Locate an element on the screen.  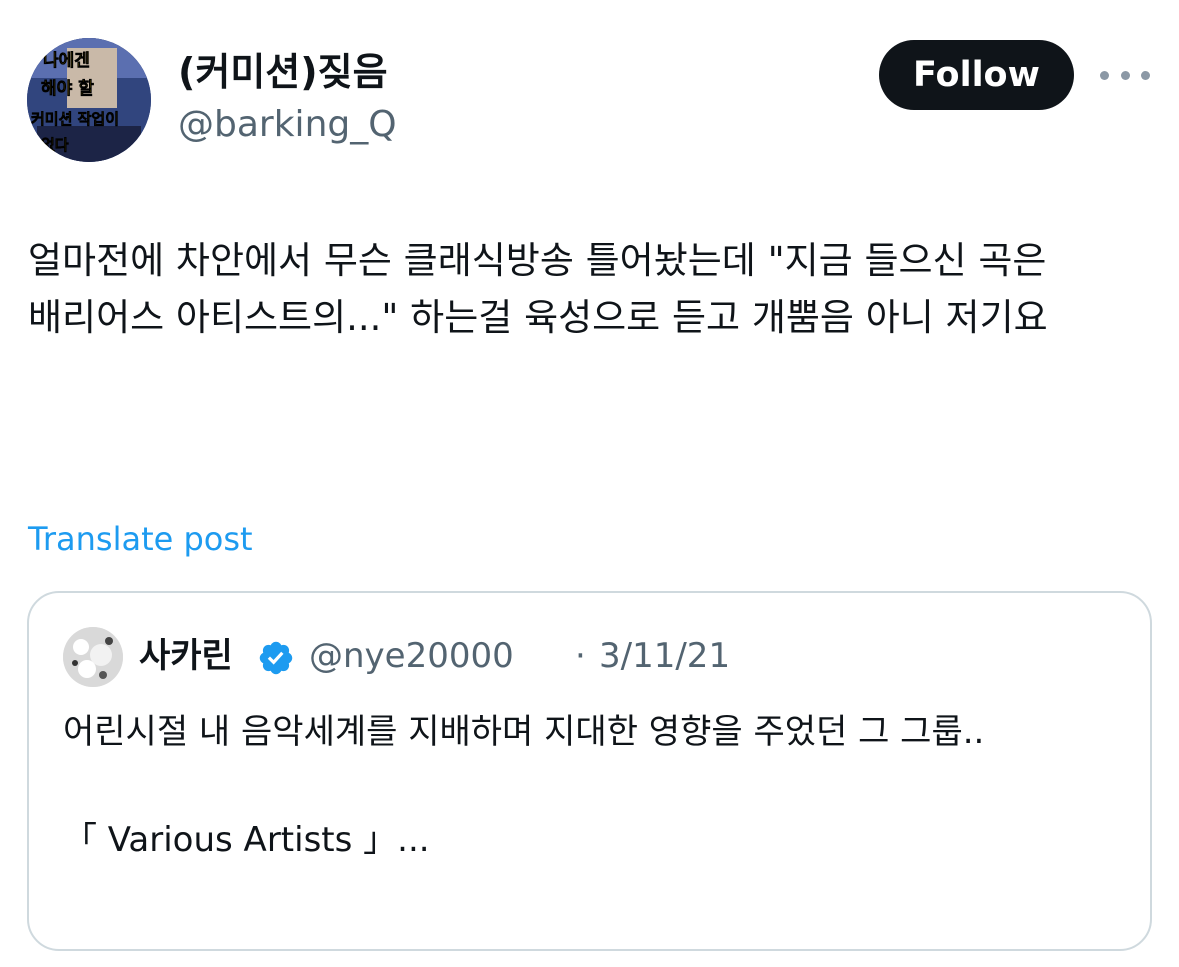
follow-button: Follow is located at coordinates (976, 75).